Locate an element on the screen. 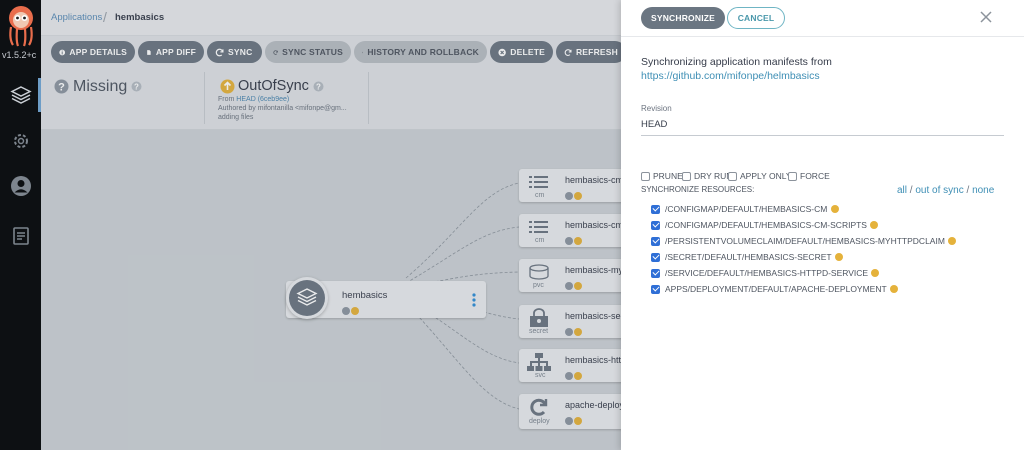 This screenshot has width=1024, height=450. resource-path: /SECRET/DEFAULT/HEMBASICS-SECRET is located at coordinates (748, 257).